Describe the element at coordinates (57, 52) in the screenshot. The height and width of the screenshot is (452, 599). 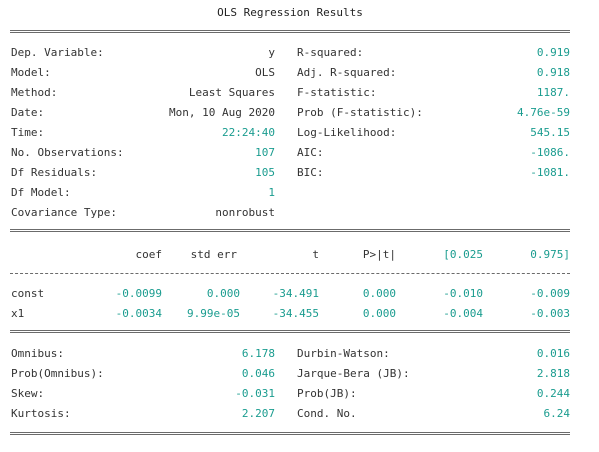
I see `stat-label: Dep. Variable:` at that location.